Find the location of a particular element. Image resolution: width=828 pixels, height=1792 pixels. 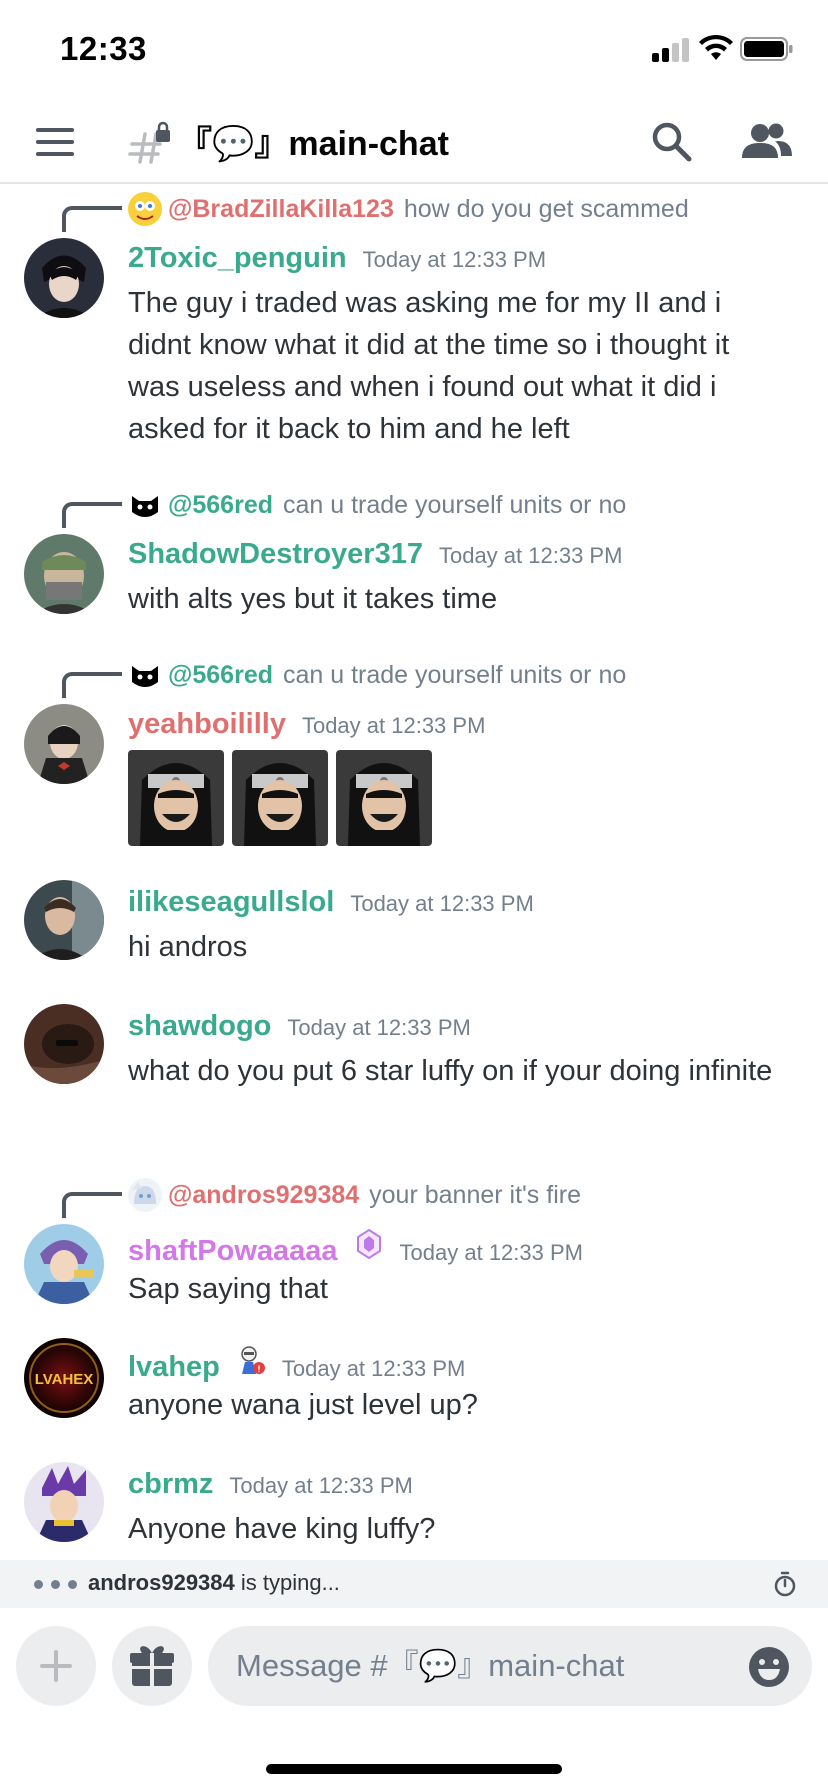

message-composer is located at coordinates (414, 1667).